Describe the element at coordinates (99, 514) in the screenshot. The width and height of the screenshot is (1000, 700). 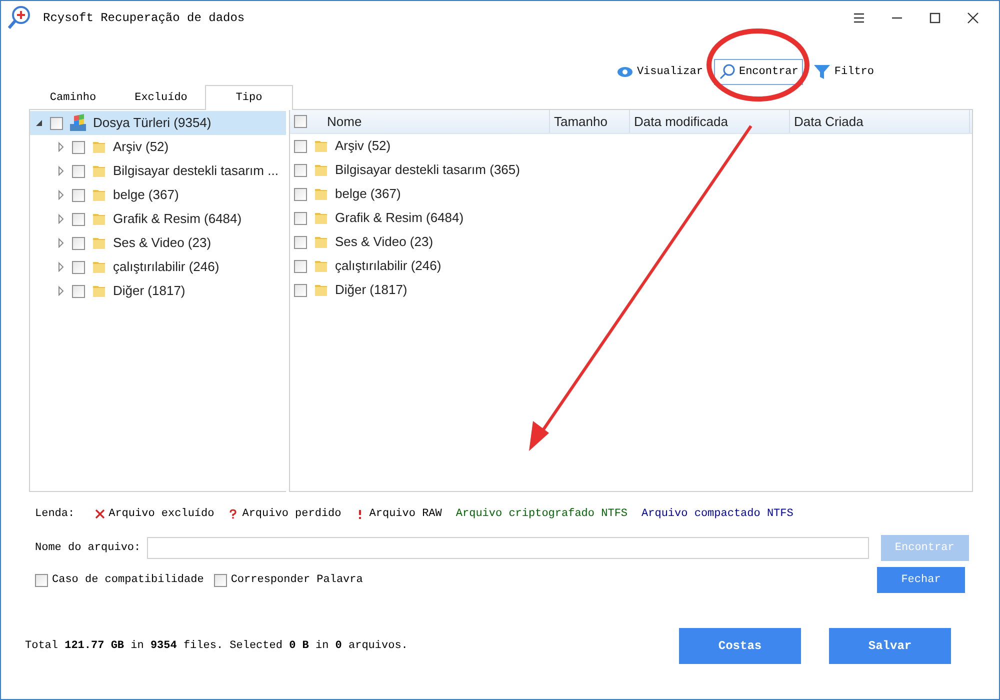
I see `cross-icon` at that location.